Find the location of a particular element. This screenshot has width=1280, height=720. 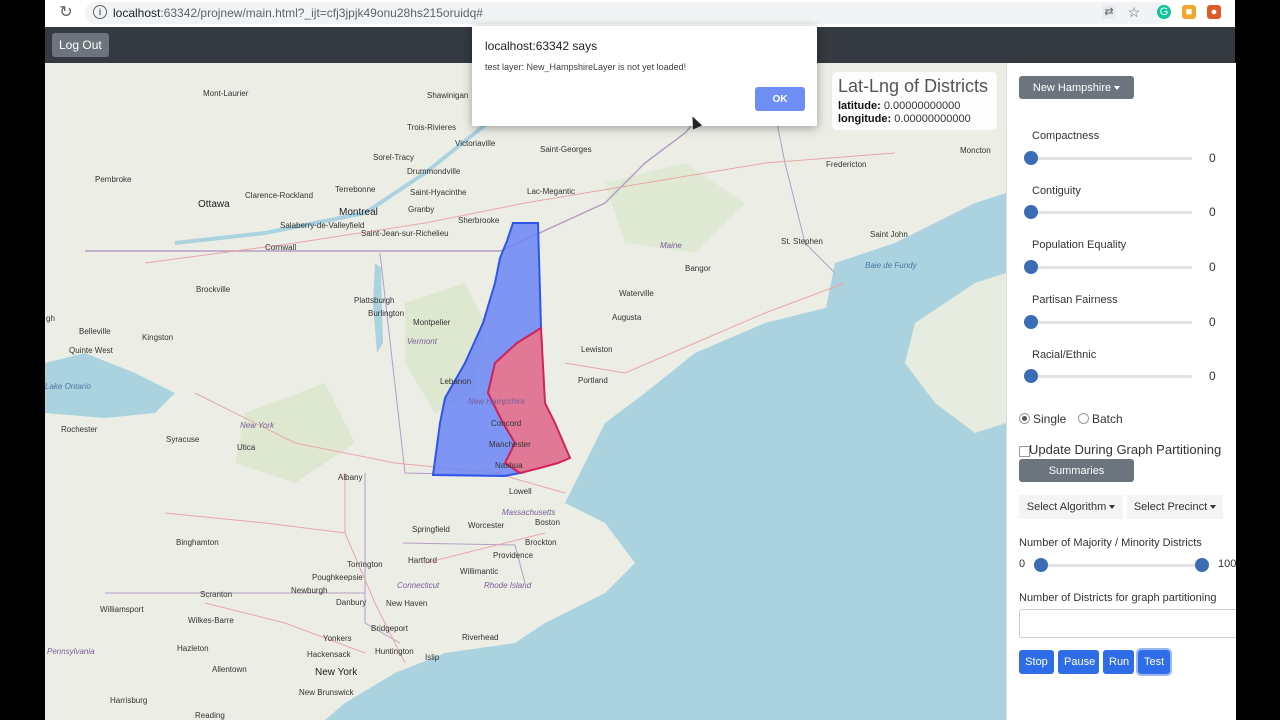

bookmark-star-icon: ☆ is located at coordinates (1134, 12).